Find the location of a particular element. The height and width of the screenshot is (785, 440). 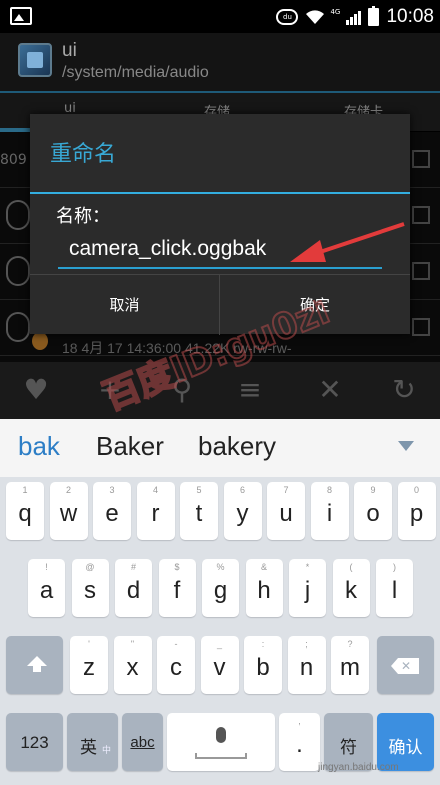

key-p: 0p is located at coordinates (416, 511).